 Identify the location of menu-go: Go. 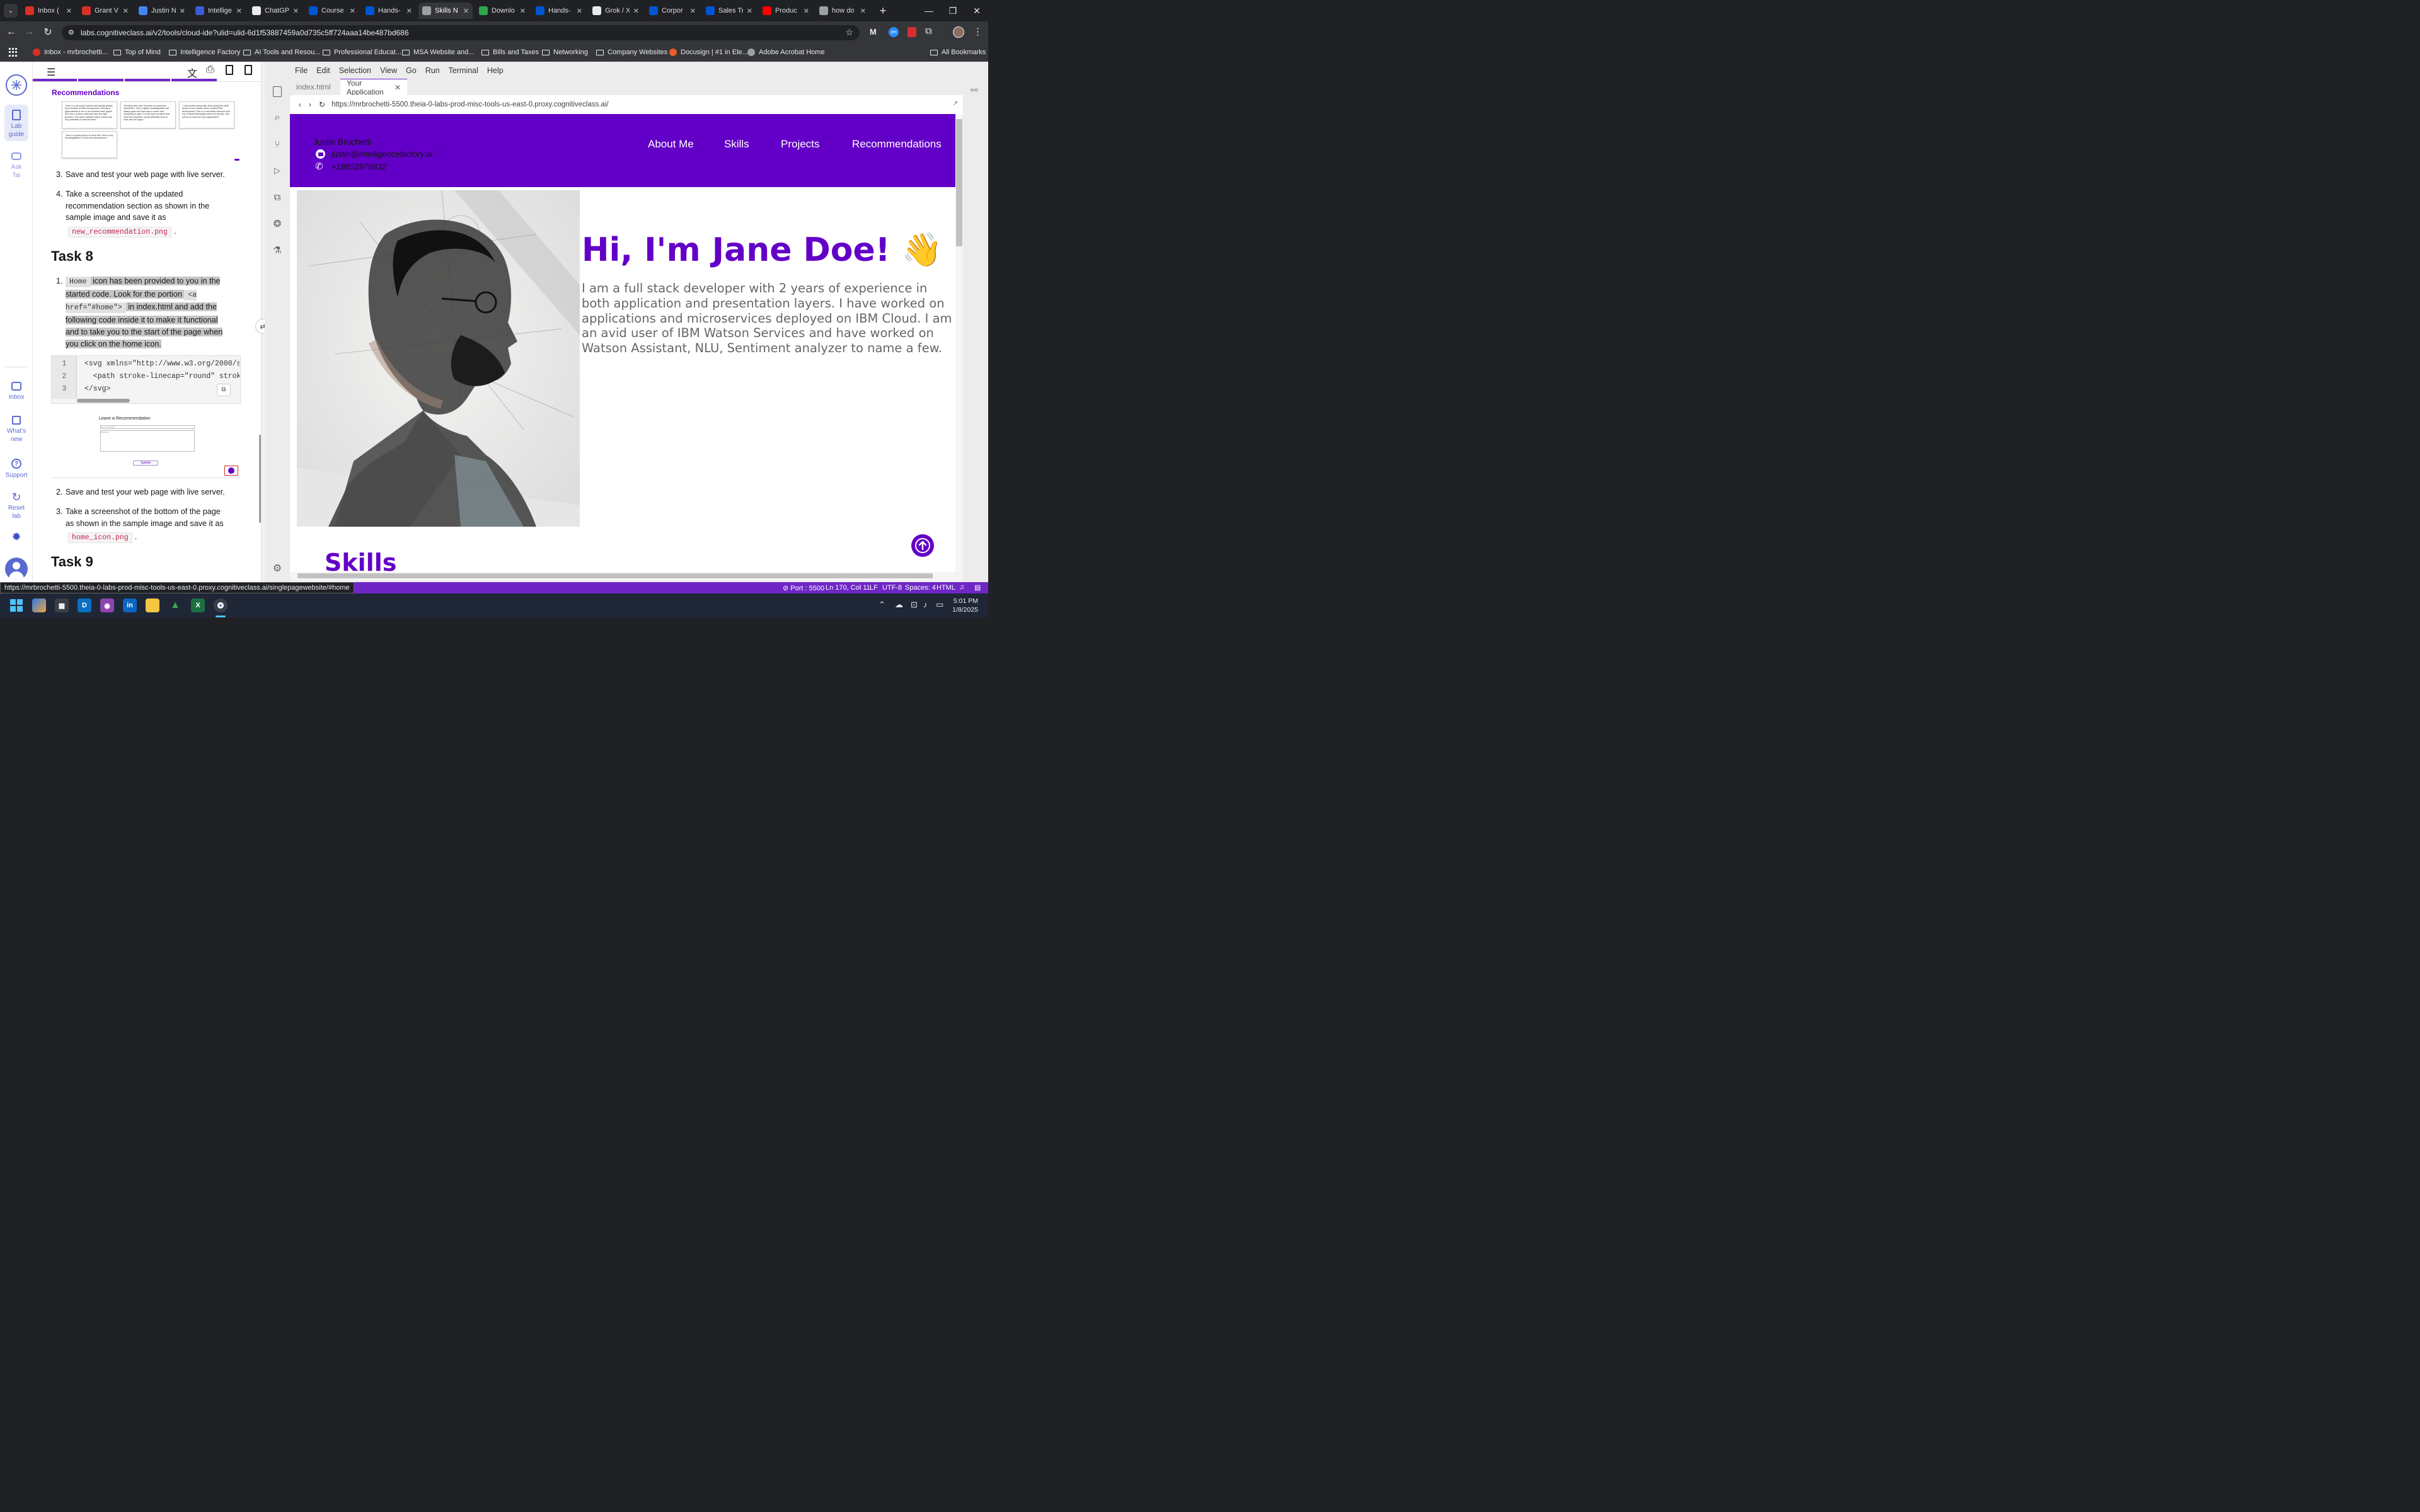
(411, 70).